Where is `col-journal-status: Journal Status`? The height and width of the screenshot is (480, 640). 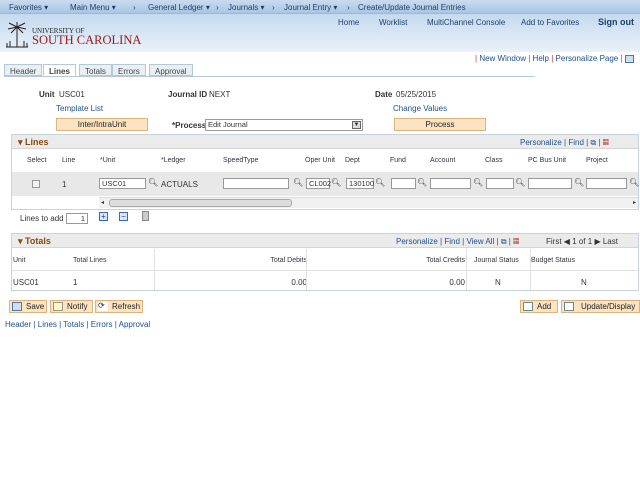 col-journal-status: Journal Status is located at coordinates (496, 260).